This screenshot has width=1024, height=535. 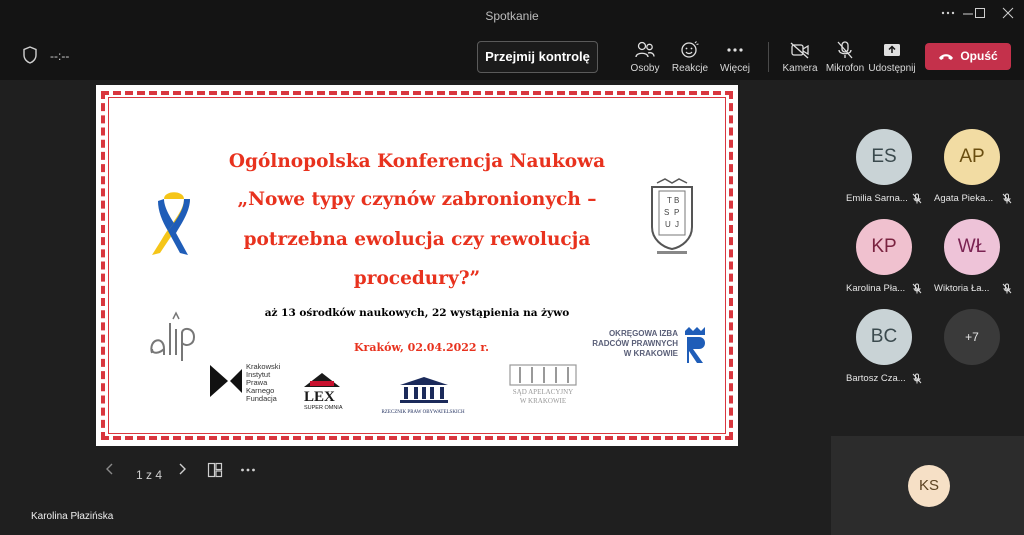 What do you see at coordinates (423, 412) in the screenshot?
I see `rpo-logo-text: RZECZNIK PRAW OBYWATELSKICH` at bounding box center [423, 412].